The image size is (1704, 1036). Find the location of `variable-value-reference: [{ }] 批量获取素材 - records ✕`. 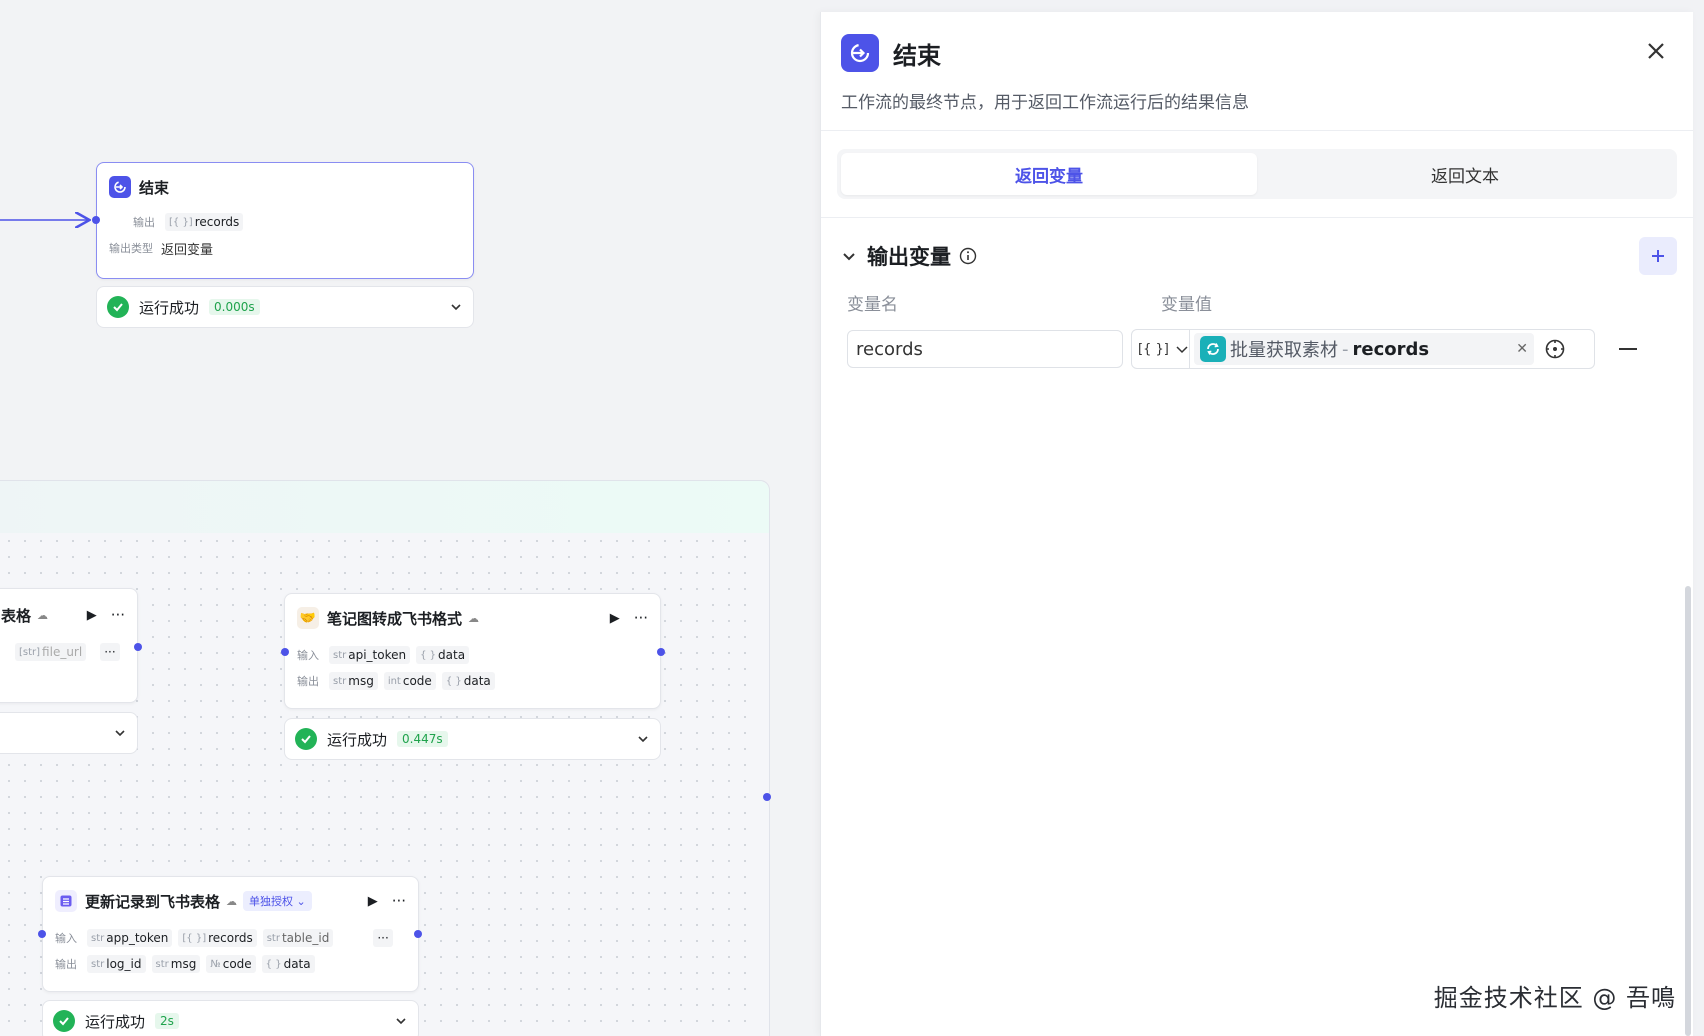

variable-value-reference: [{ }] 批量获取素材 - records ✕ is located at coordinates (1363, 349).